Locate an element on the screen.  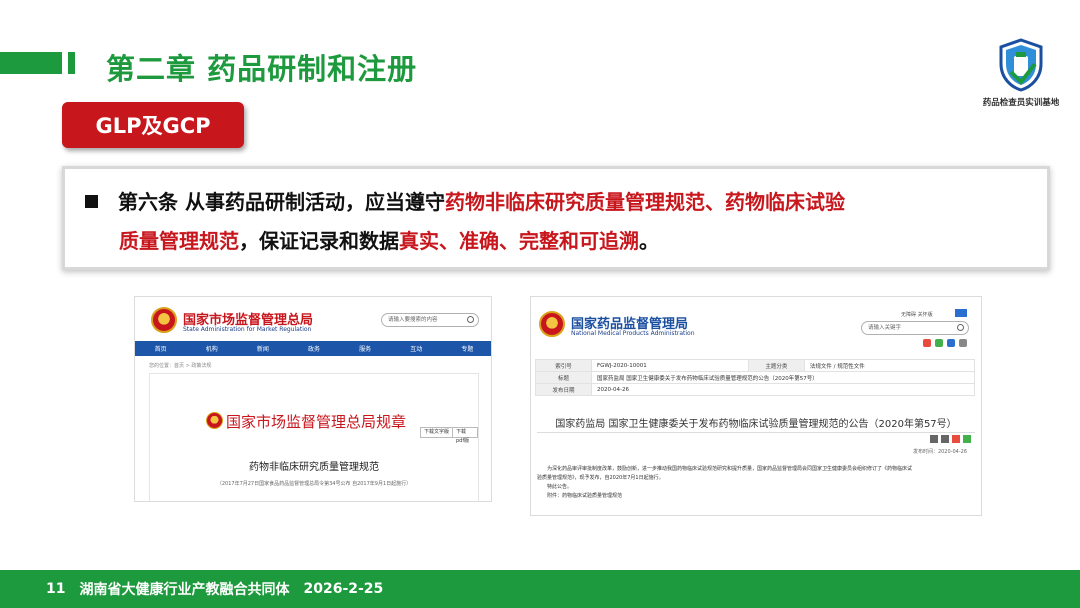
document-title: 药物非临床研究质量管理规范 is located at coordinates (314, 467).